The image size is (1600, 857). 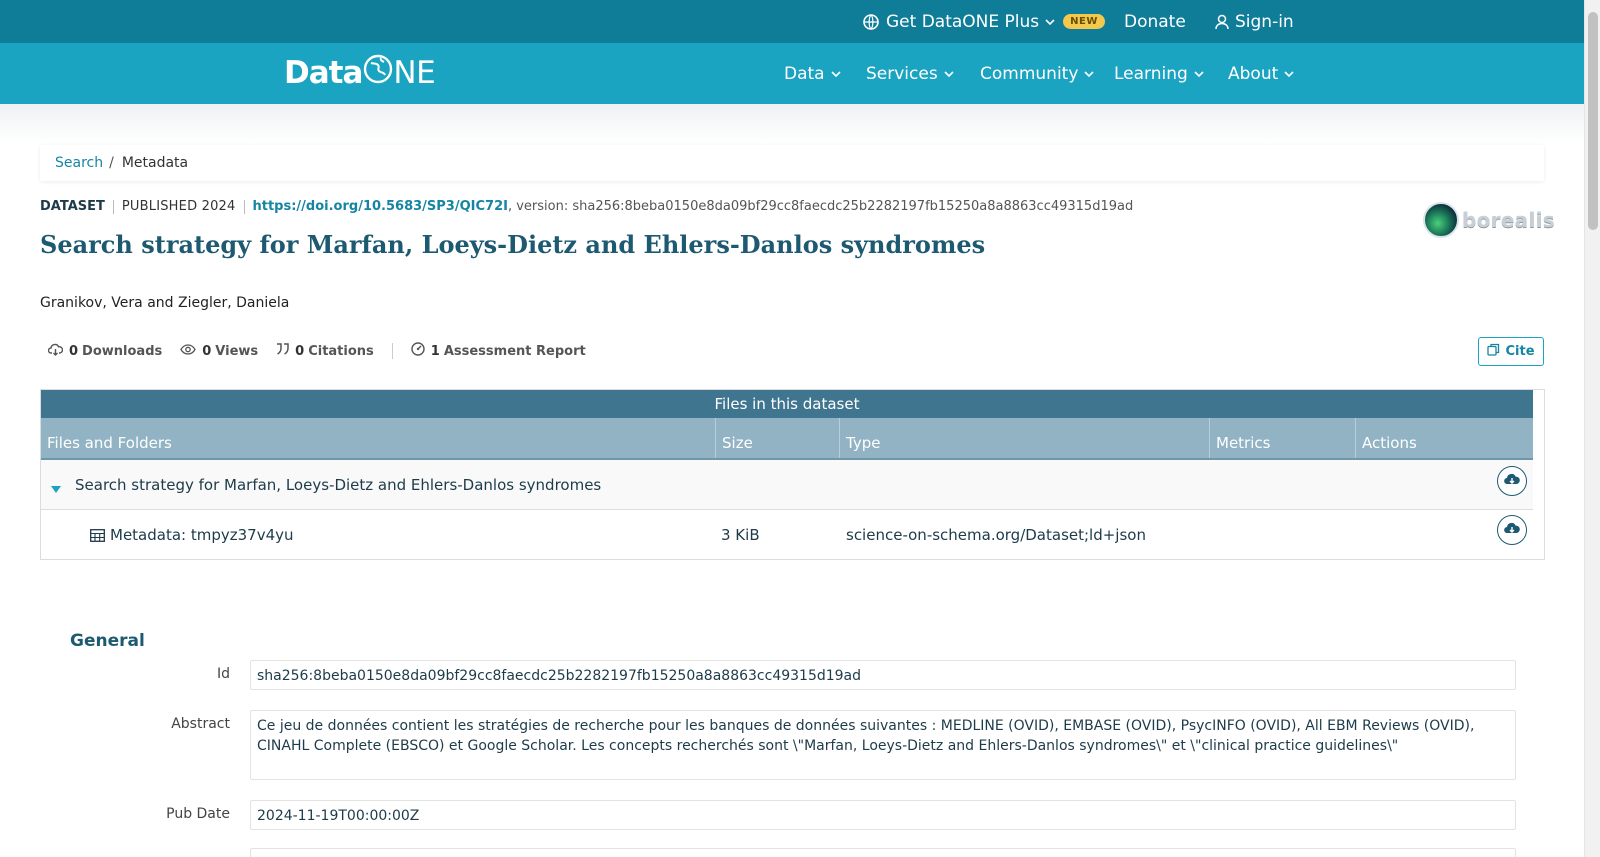 I want to click on nav-about: About, so click(x=1261, y=73).